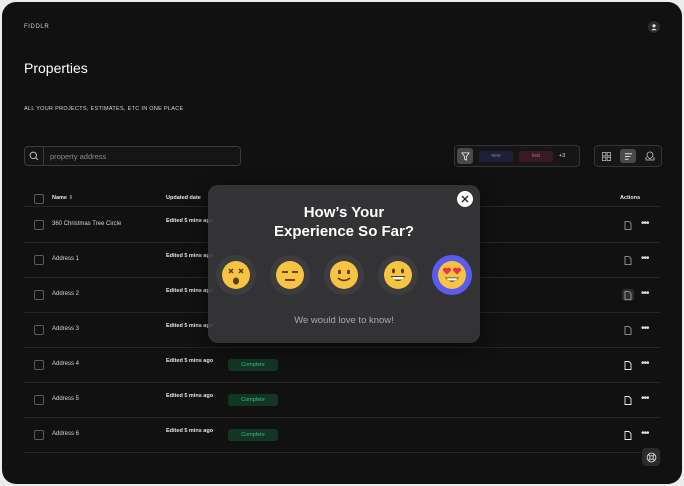 This screenshot has width=684, height=486. I want to click on view-switcher, so click(628, 156).